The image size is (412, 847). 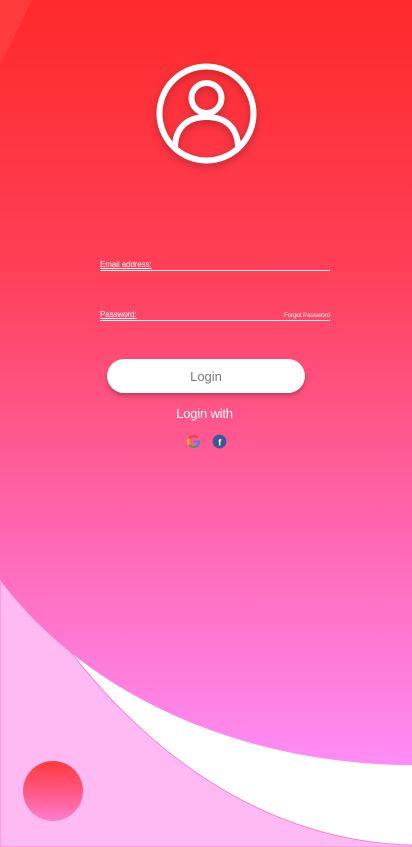 I want to click on email-label: Email address:, so click(x=126, y=264).